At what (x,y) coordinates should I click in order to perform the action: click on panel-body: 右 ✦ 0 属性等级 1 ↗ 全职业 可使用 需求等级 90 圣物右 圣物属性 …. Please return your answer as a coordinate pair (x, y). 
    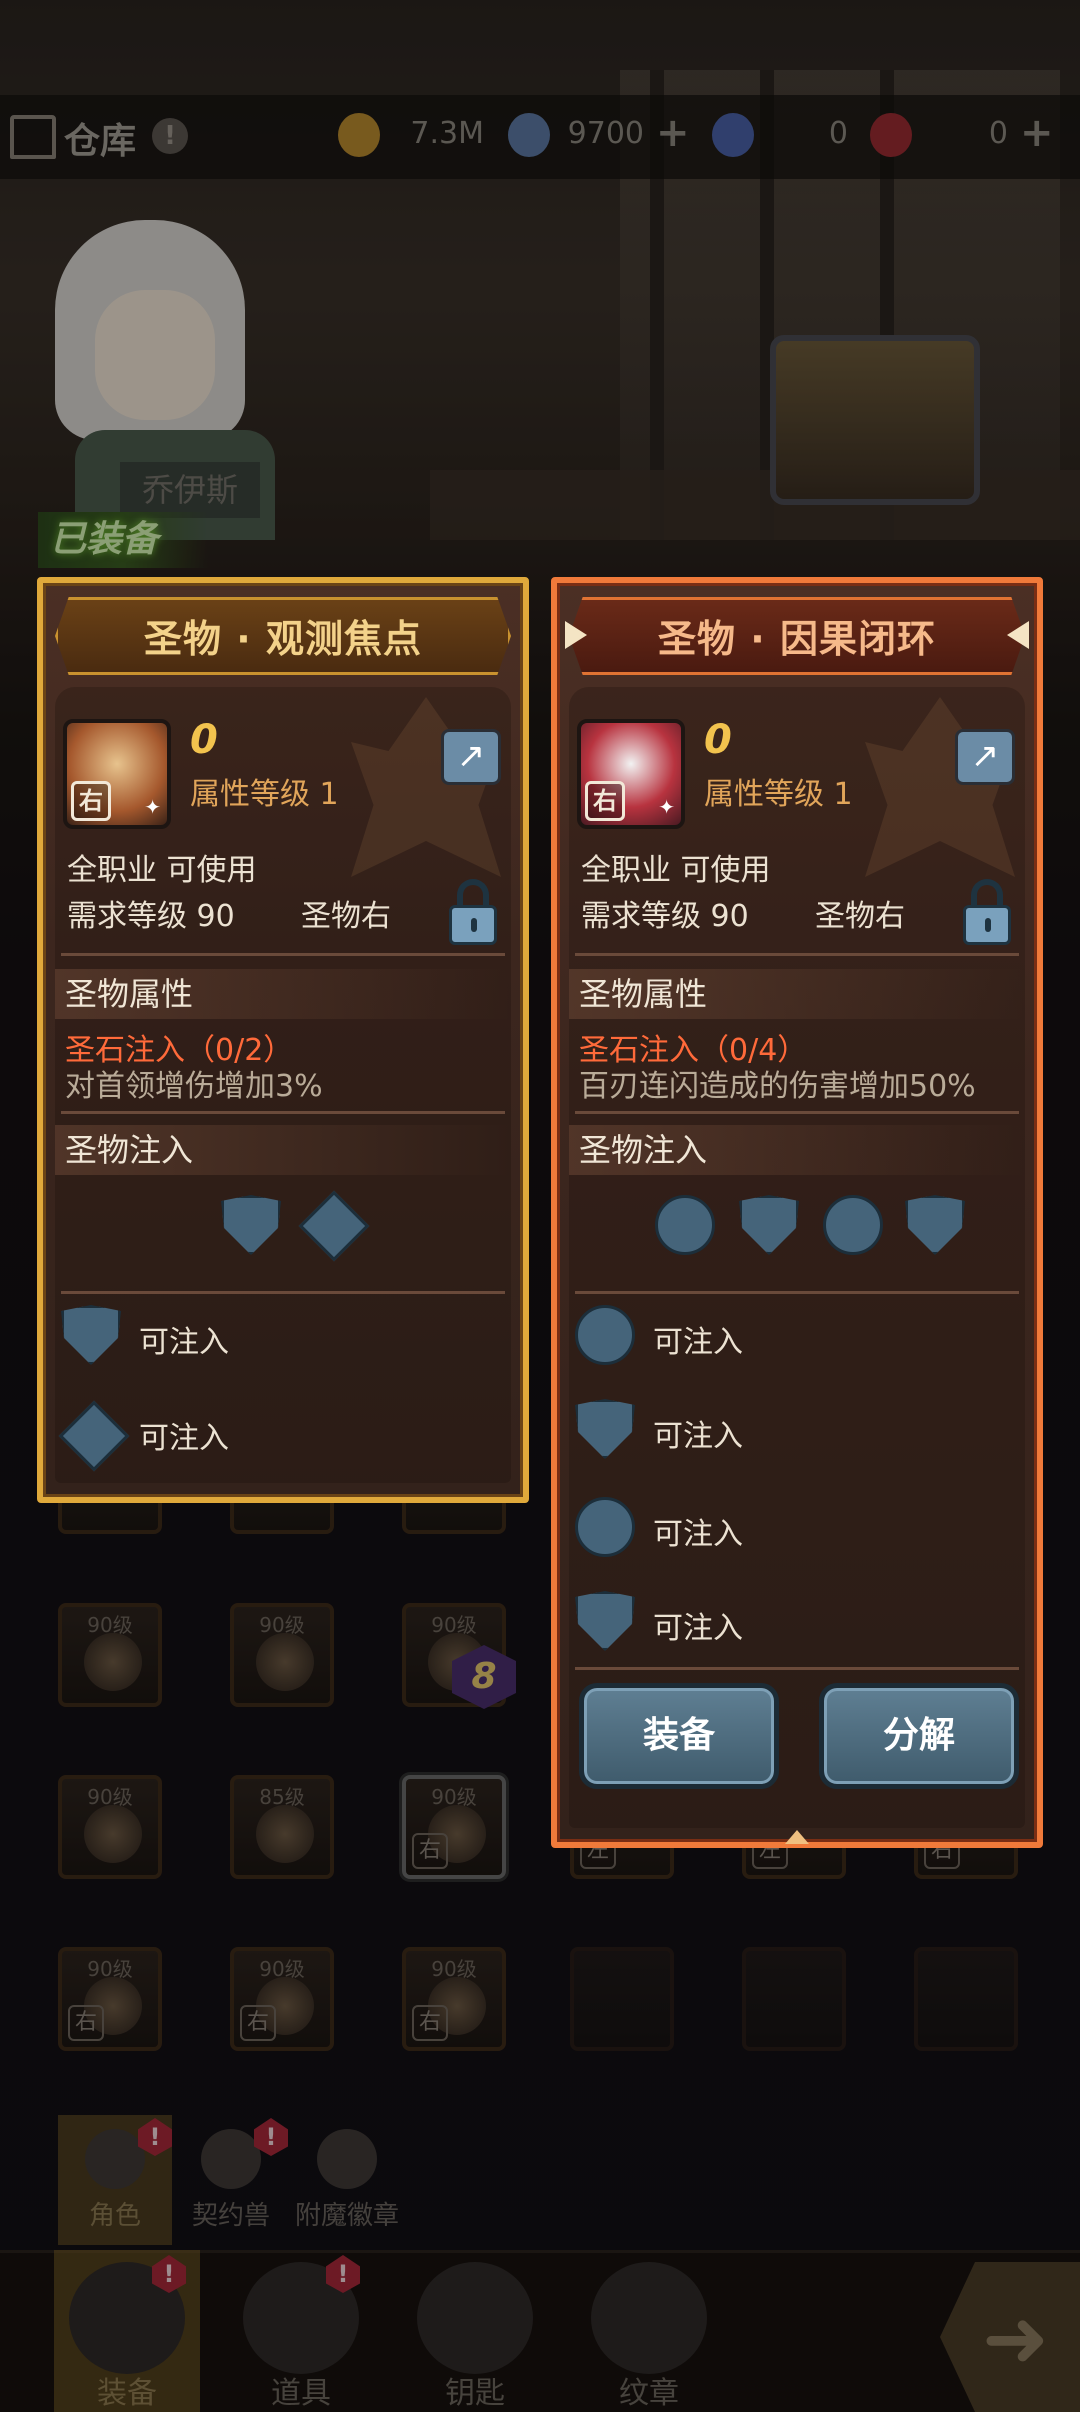
    Looking at the image, I should click on (283, 1085).